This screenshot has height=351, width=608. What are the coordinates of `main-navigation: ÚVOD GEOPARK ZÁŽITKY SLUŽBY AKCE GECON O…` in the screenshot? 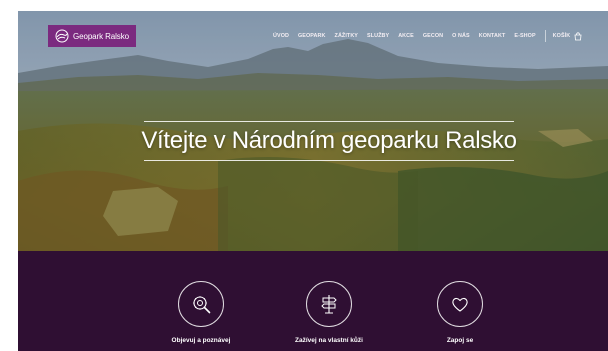 It's located at (440, 36).